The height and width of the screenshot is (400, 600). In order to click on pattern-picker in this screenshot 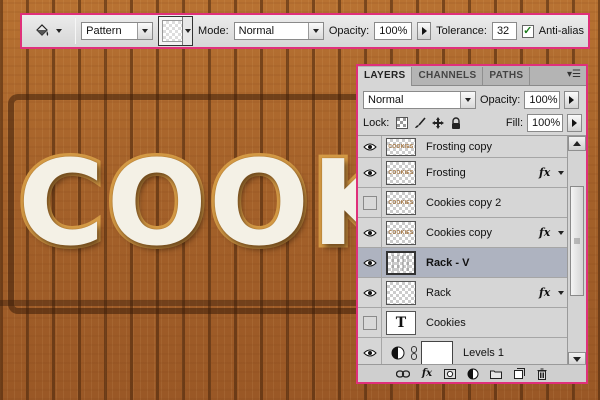, I will do `click(175, 31)`.